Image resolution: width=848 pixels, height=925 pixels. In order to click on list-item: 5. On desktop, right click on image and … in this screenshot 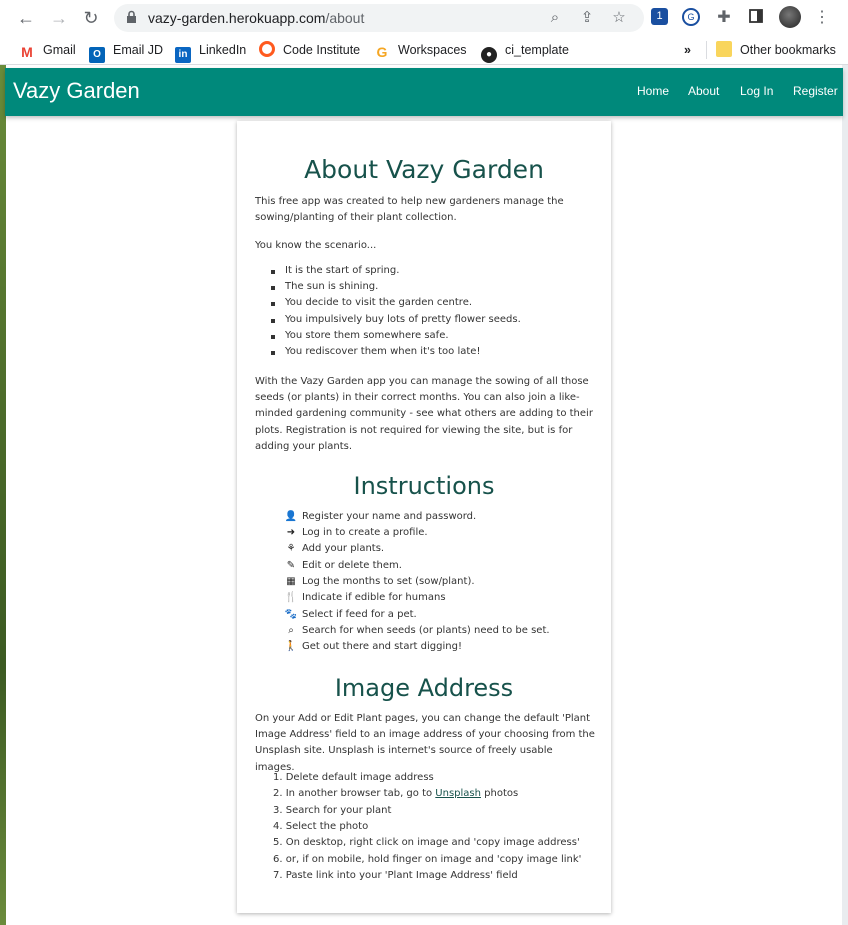, I will do `click(426, 842)`.